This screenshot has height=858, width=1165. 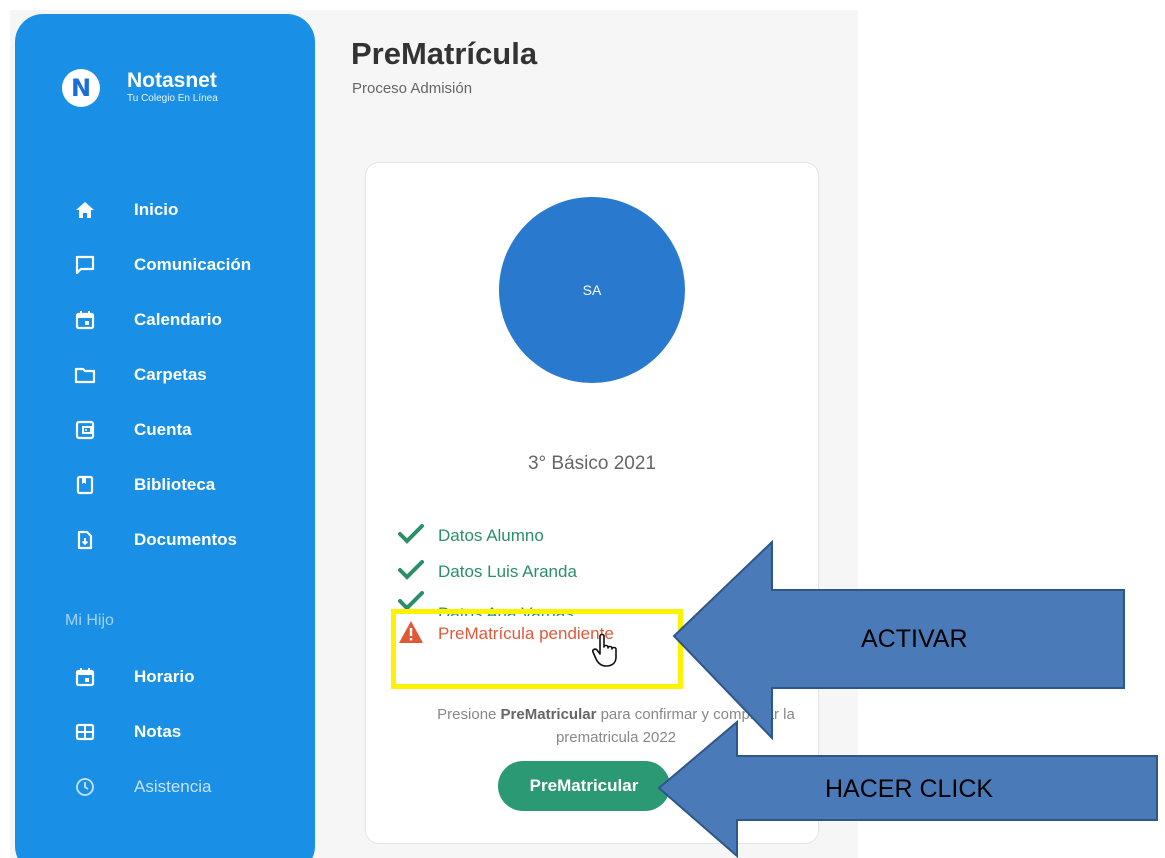 I want to click on sidebar-item-documentos: Documentos, so click(x=160, y=539).